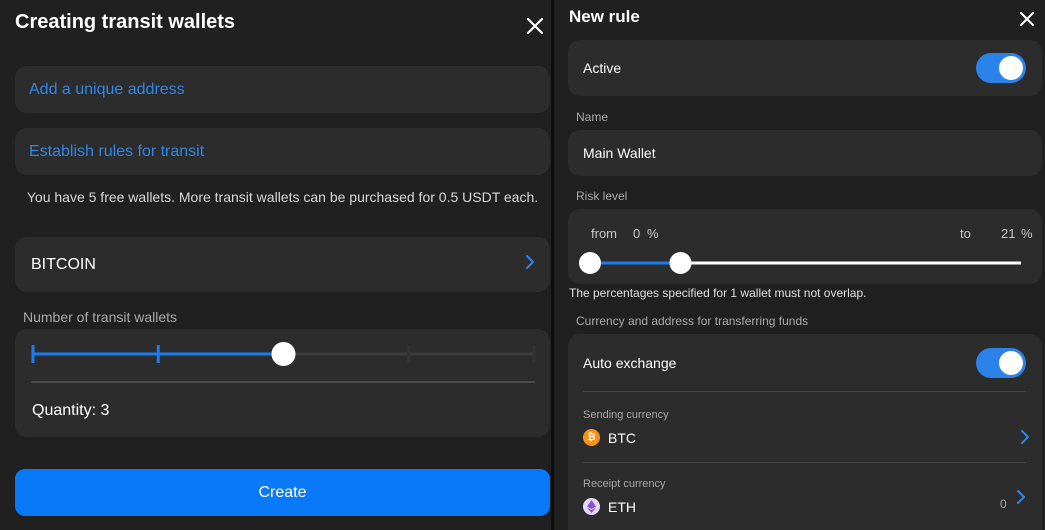 The width and height of the screenshot is (1045, 530). What do you see at coordinates (637, 233) in the screenshot?
I see `risk-from-value: 0` at bounding box center [637, 233].